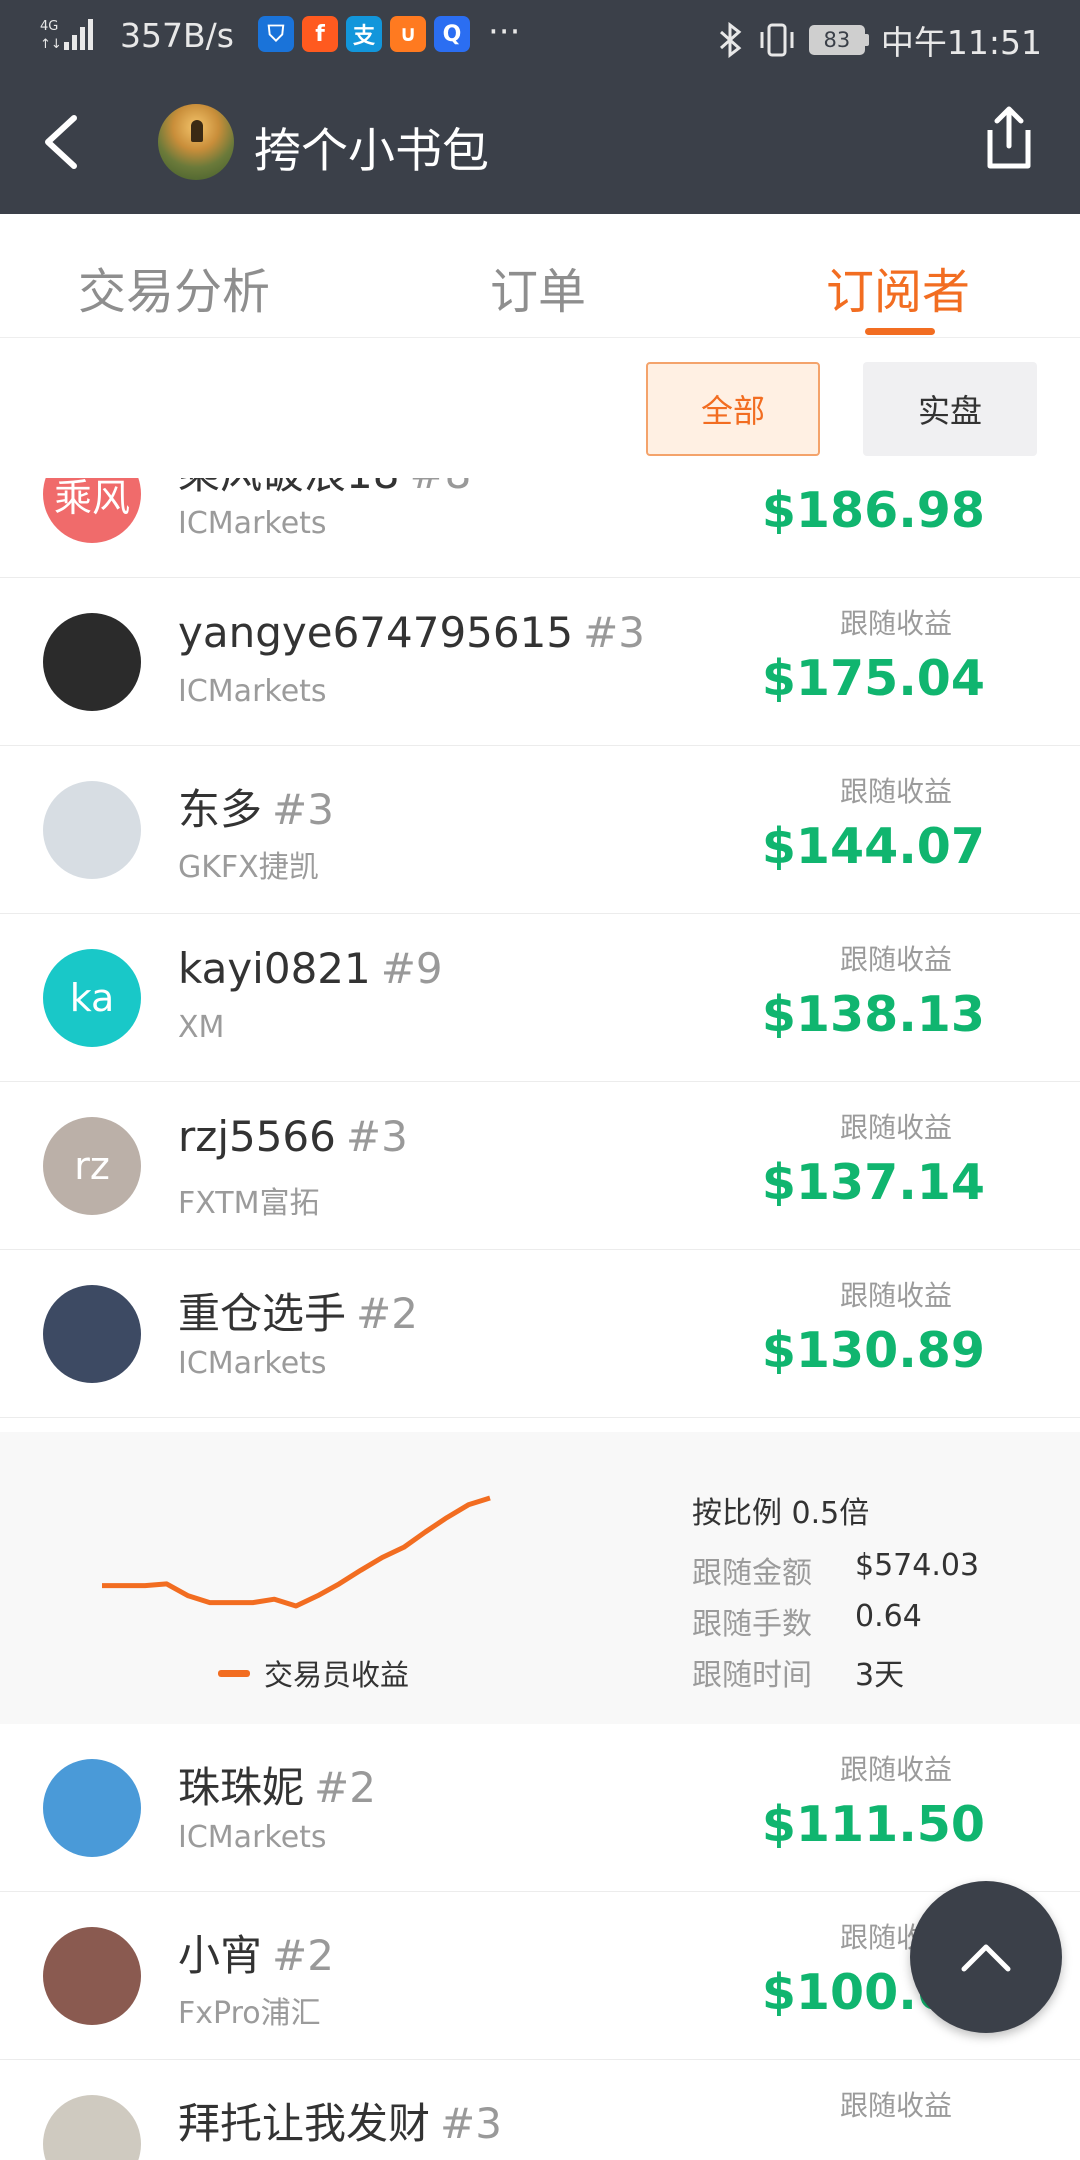  What do you see at coordinates (540, 998) in the screenshot?
I see `subscriber-row: ka kayi0821 #9 XM 跟随收益 $138.13` at bounding box center [540, 998].